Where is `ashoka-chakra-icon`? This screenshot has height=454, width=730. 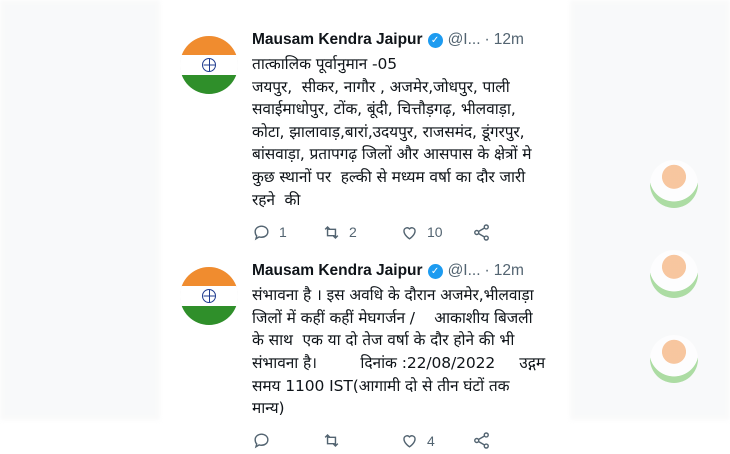
ashoka-chakra-icon is located at coordinates (209, 65).